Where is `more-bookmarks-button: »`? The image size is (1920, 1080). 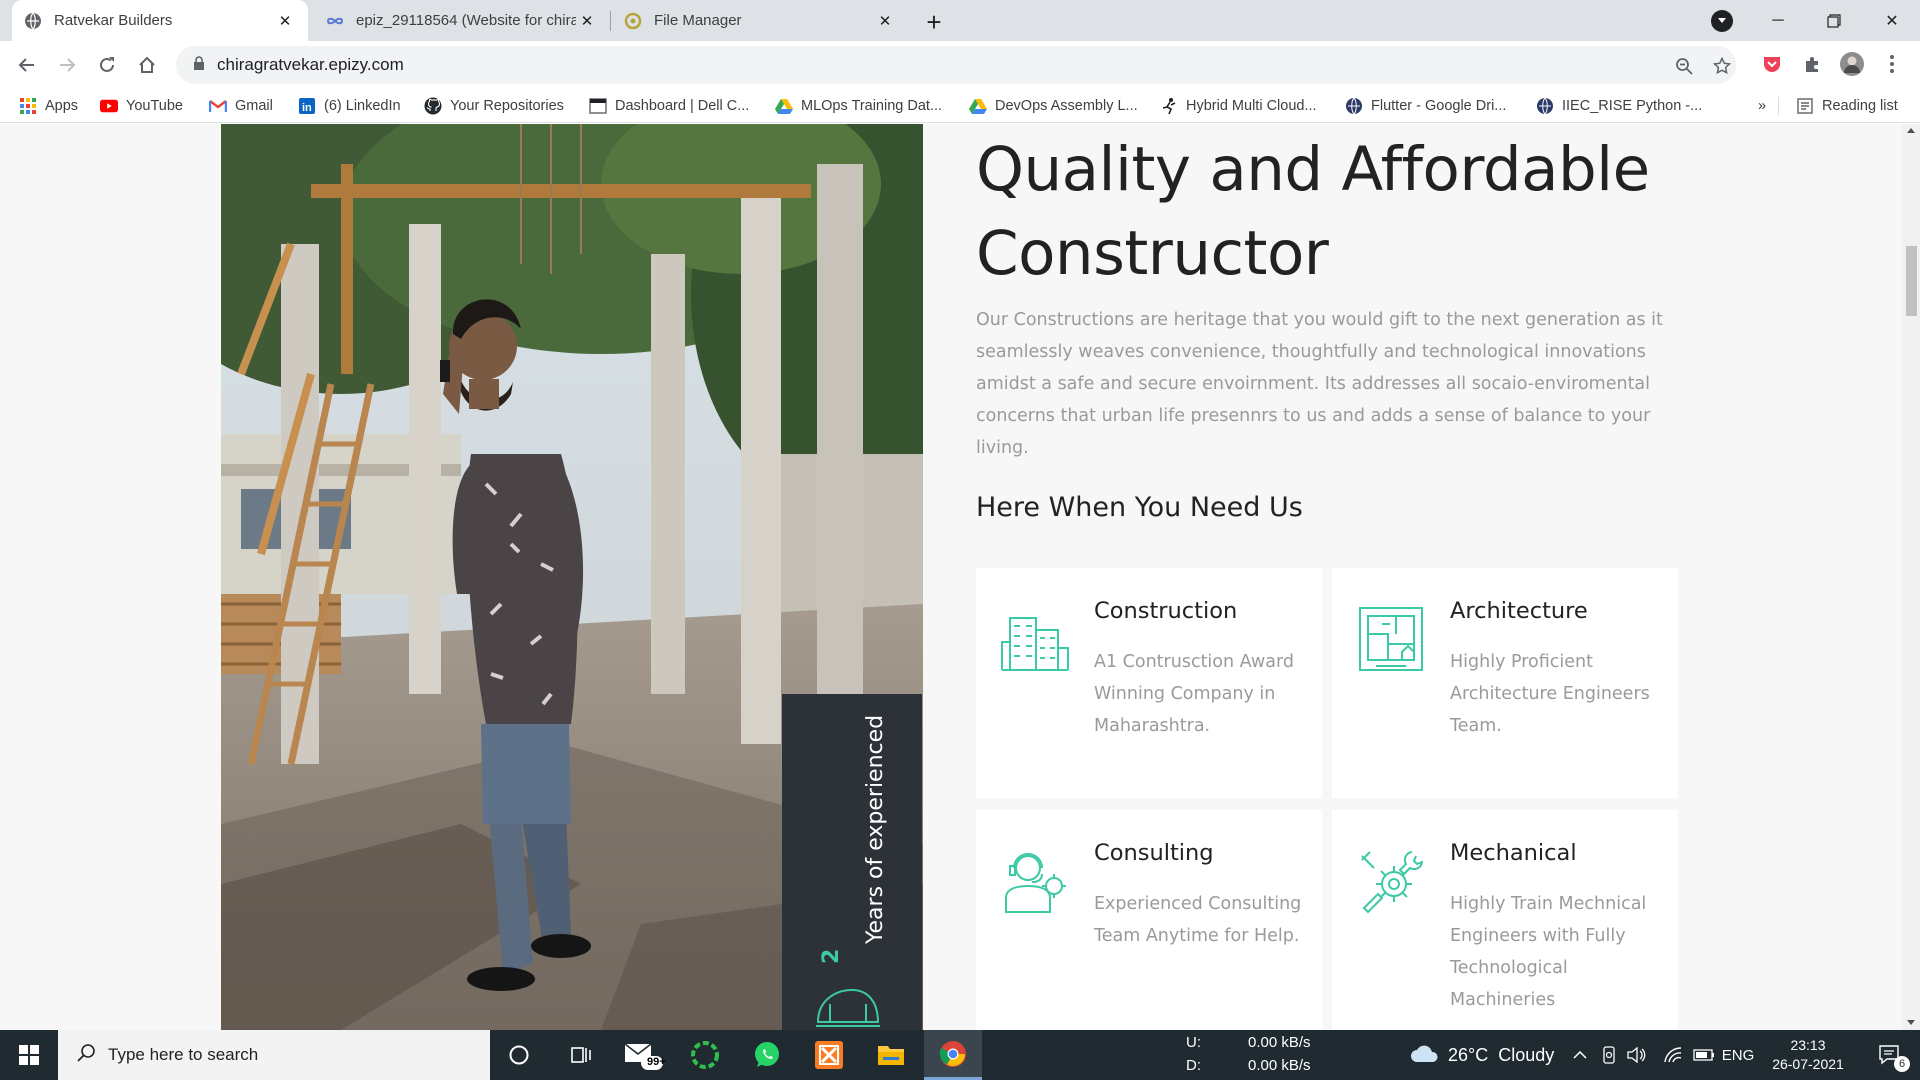 more-bookmarks-button: » is located at coordinates (1762, 106).